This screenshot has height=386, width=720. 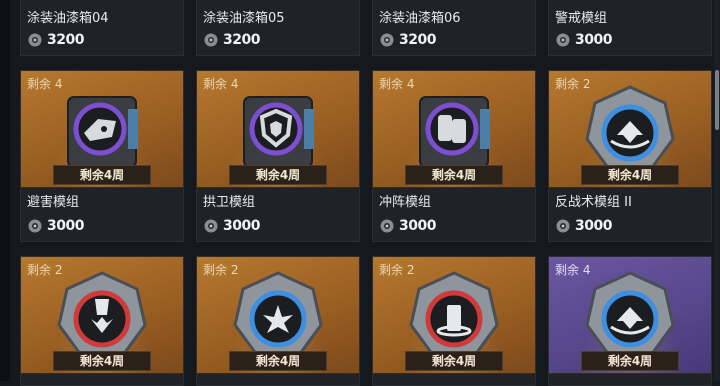 What do you see at coordinates (717, 100) in the screenshot?
I see `scrollbar-thumb` at bounding box center [717, 100].